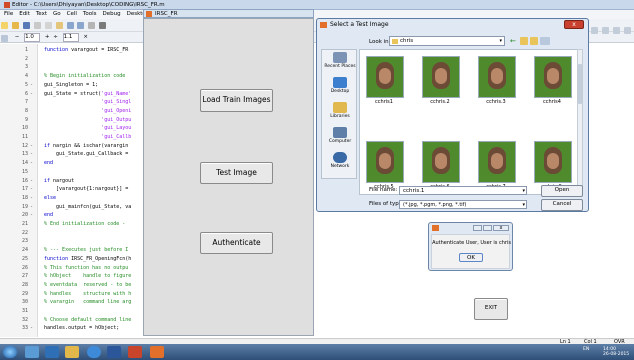 This screenshot has height=360, width=634. I want to click on menu-go: Go, so click(57, 14).